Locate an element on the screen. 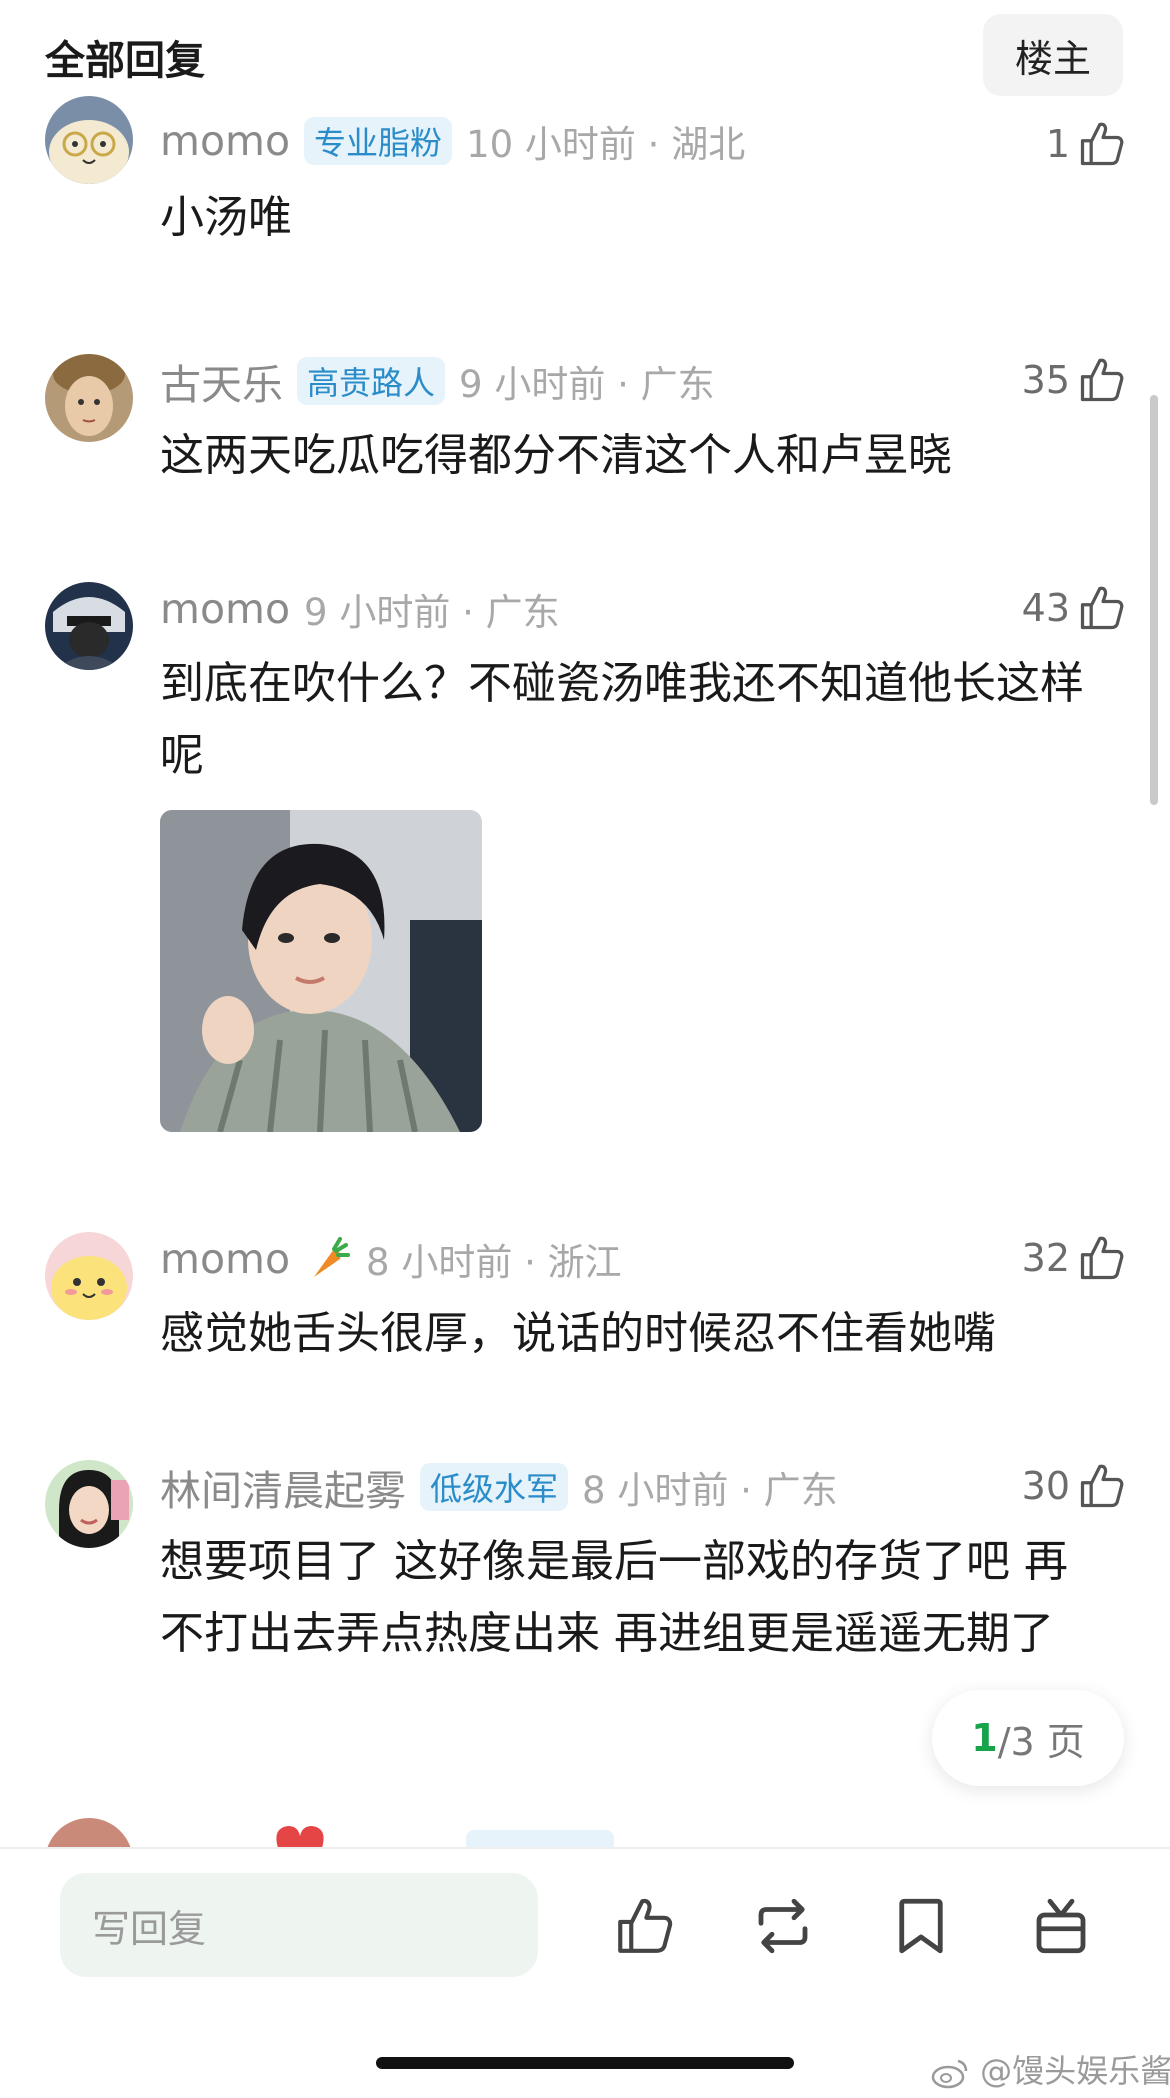 The height and width of the screenshot is (2098, 1170). comment-meta: momo 8 小时前 · 浙江 is located at coordinates (391, 1259).